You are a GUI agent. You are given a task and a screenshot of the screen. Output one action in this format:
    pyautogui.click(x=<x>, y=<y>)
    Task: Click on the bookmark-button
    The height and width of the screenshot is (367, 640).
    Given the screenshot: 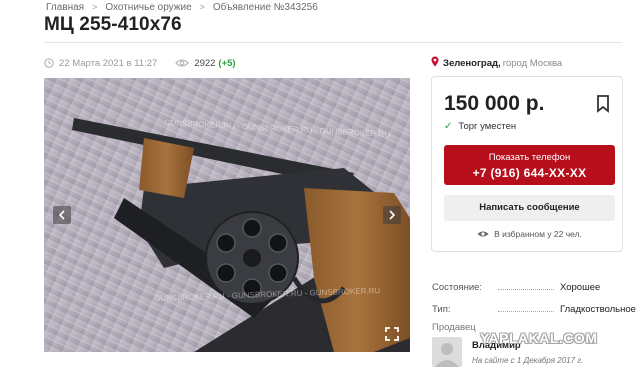 What is the action you would take?
    pyautogui.click(x=603, y=104)
    